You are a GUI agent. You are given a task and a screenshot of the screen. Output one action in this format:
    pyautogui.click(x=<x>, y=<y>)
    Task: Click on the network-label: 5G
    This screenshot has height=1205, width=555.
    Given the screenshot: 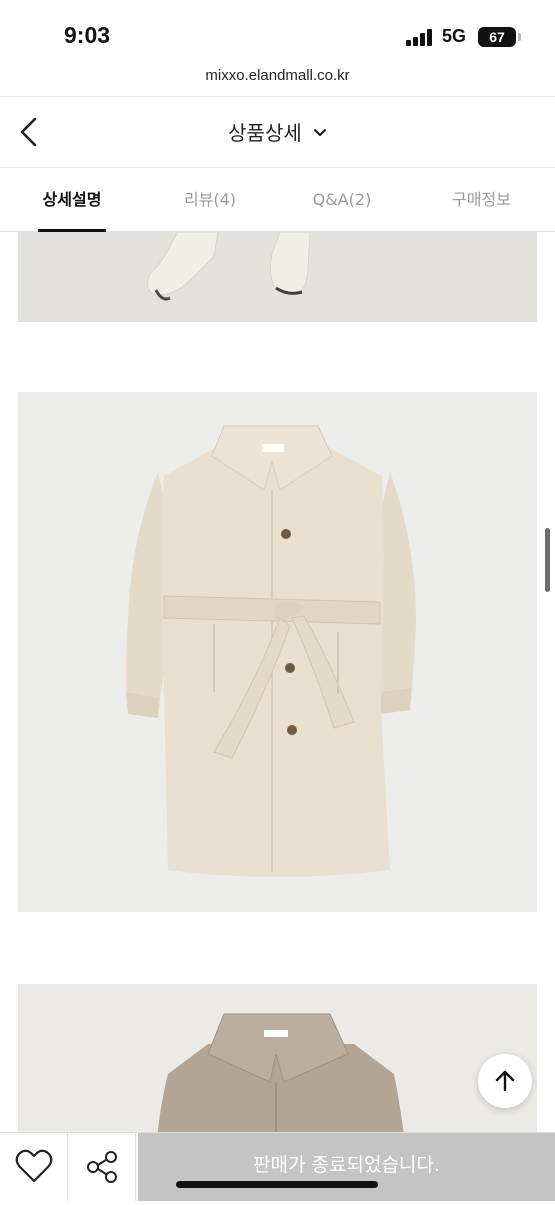 What is the action you would take?
    pyautogui.click(x=454, y=36)
    